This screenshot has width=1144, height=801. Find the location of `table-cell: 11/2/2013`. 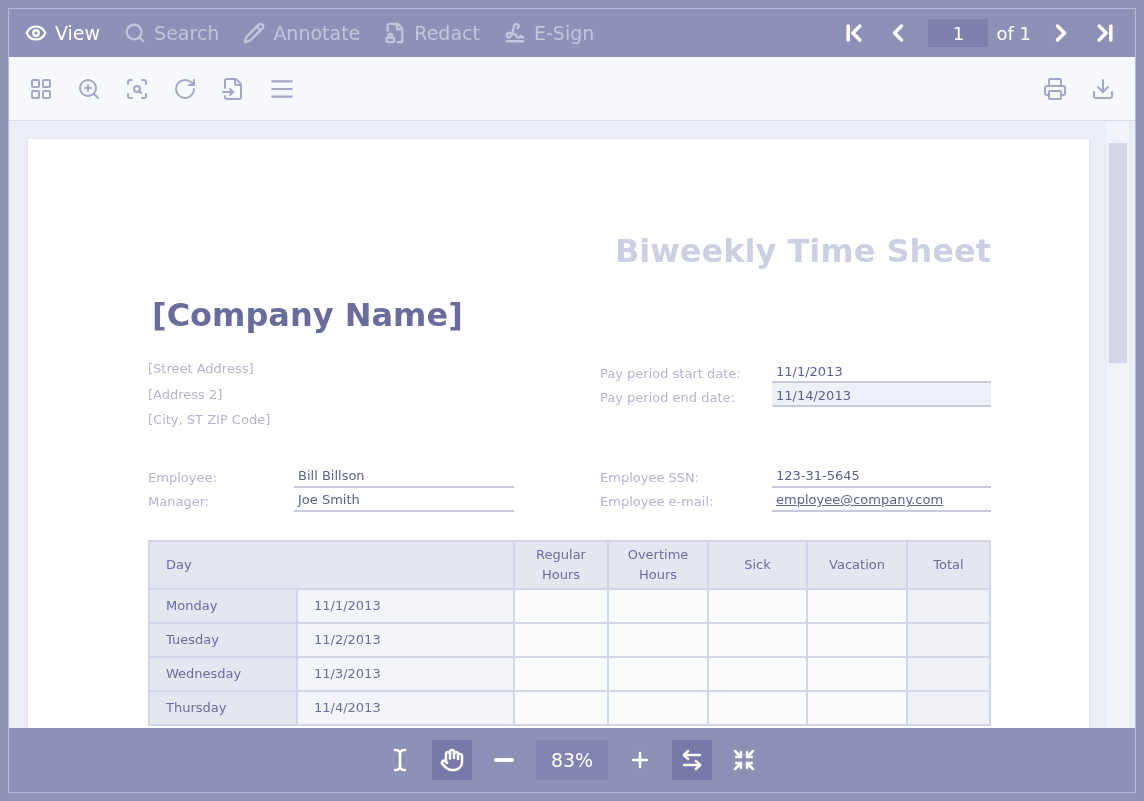

table-cell: 11/2/2013 is located at coordinates (405, 639).